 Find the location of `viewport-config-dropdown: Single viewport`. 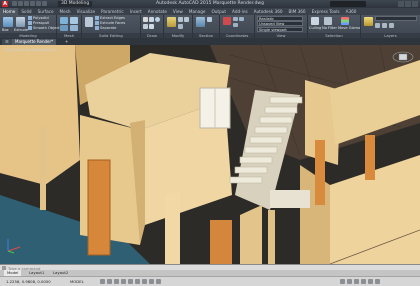

viewport-config-dropdown: Single viewport is located at coordinates (280, 29).